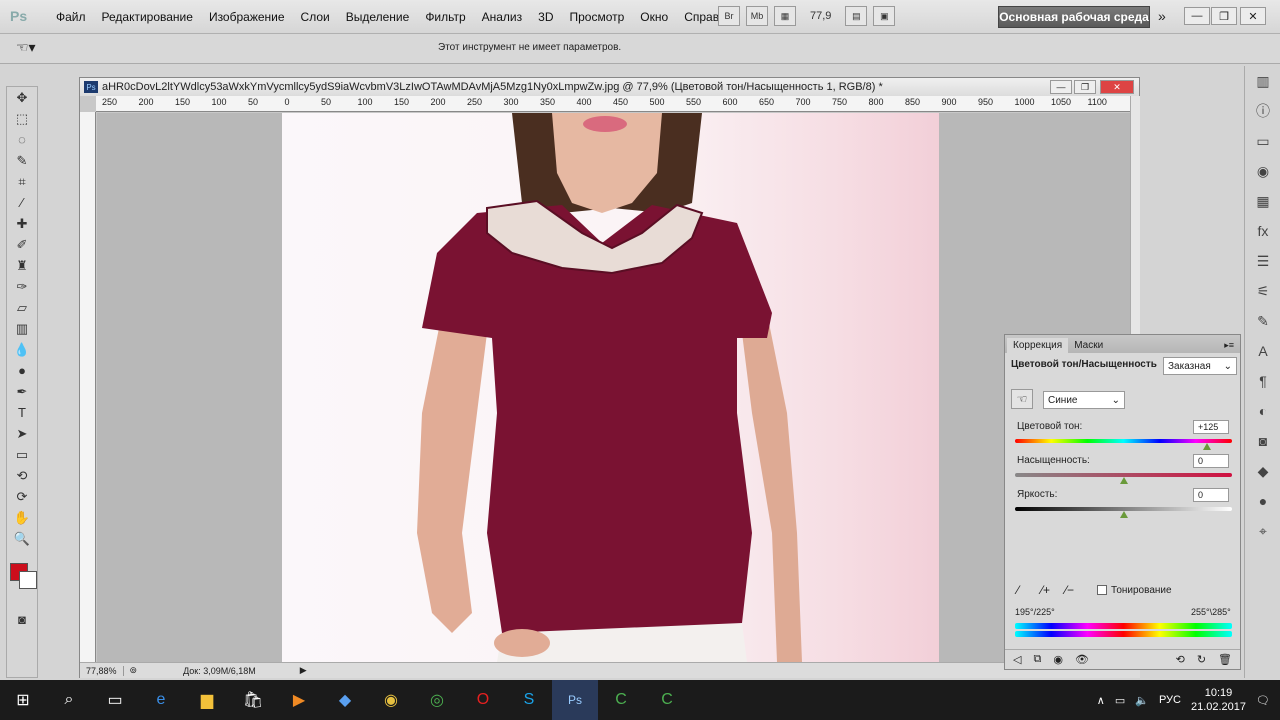 The image size is (1280, 720). What do you see at coordinates (1045, 590) in the screenshot?
I see `eyedropper-plus-icon: ⁄+` at bounding box center [1045, 590].